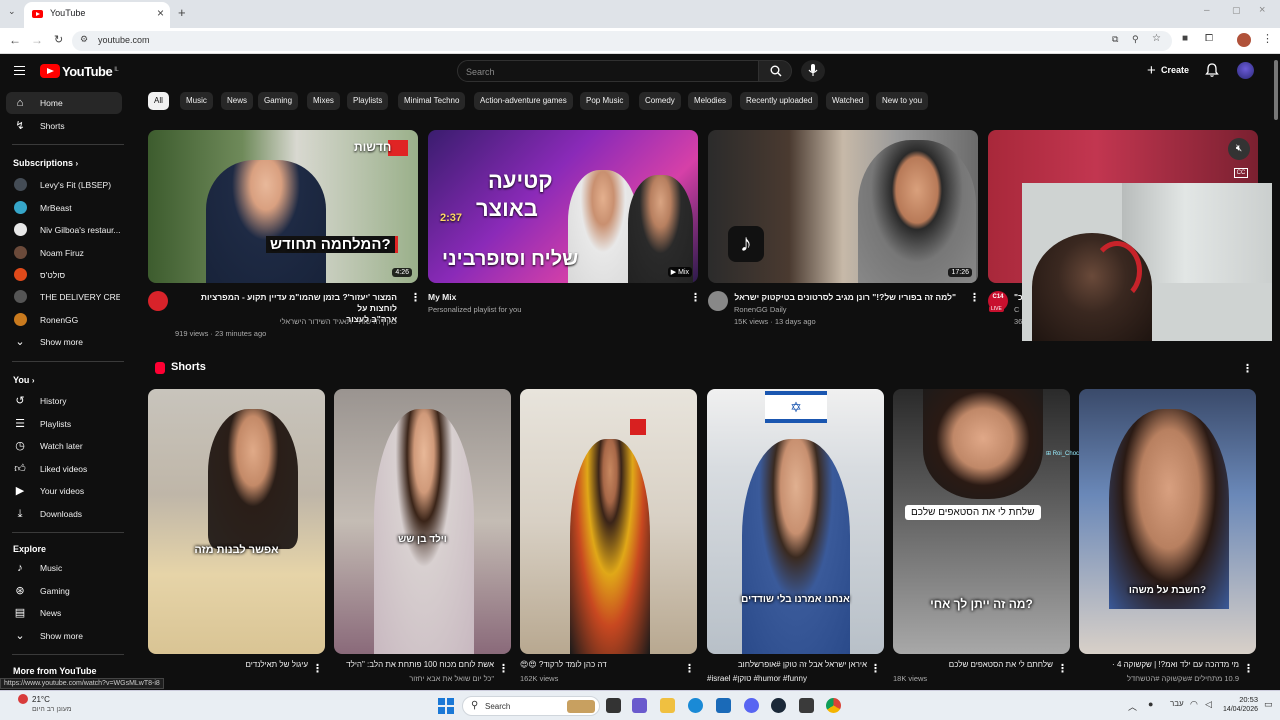 The width and height of the screenshot is (1280, 720). What do you see at coordinates (64, 185) in the screenshot?
I see `sidebar-subscription: Levy's Fit (LBSEP)` at bounding box center [64, 185].